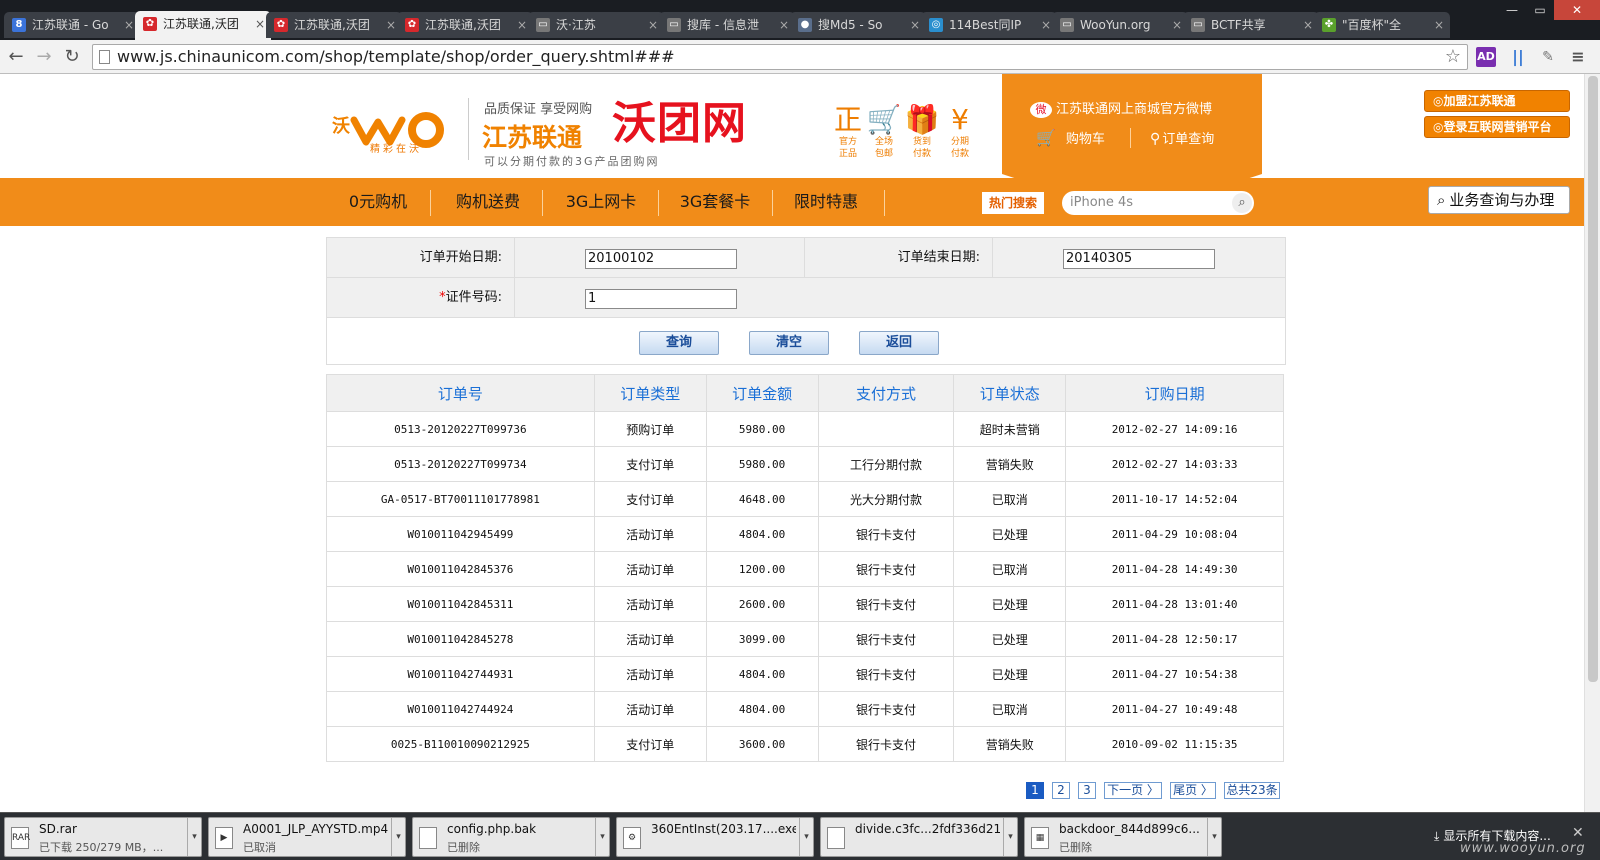 This screenshot has width=1600, height=860. Describe the element at coordinates (1540, 10) in the screenshot. I see `maximize-button: ▭` at that location.